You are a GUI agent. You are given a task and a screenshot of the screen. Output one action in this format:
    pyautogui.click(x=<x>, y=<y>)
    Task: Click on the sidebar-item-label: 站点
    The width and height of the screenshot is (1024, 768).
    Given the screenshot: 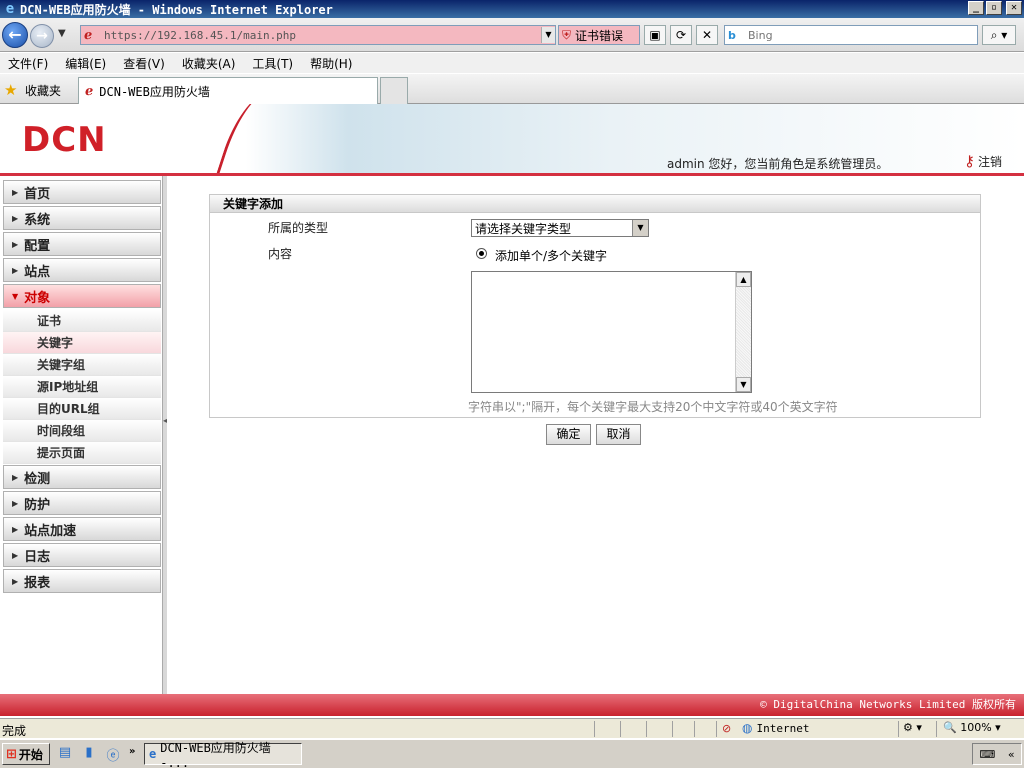 What is the action you would take?
    pyautogui.click(x=37, y=272)
    